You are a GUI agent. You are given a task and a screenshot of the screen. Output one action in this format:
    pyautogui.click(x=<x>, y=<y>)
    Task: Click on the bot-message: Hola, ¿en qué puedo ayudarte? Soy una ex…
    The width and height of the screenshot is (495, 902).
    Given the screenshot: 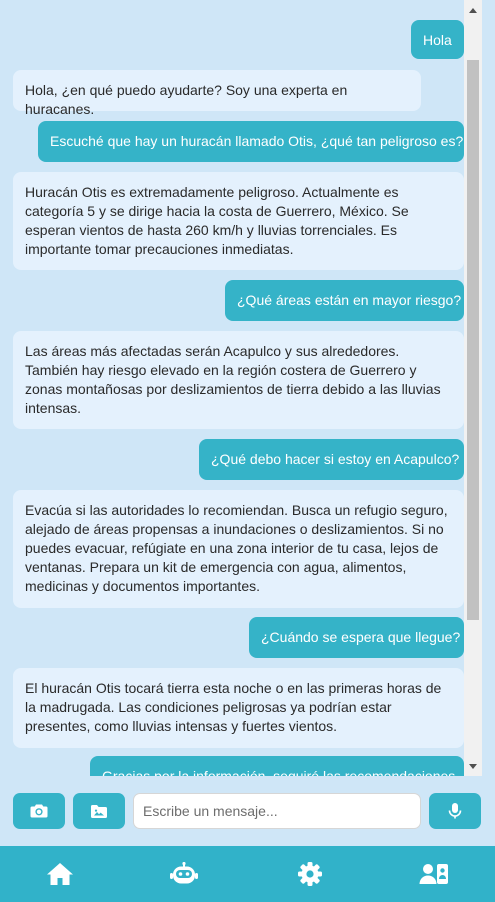 What is the action you would take?
    pyautogui.click(x=217, y=93)
    